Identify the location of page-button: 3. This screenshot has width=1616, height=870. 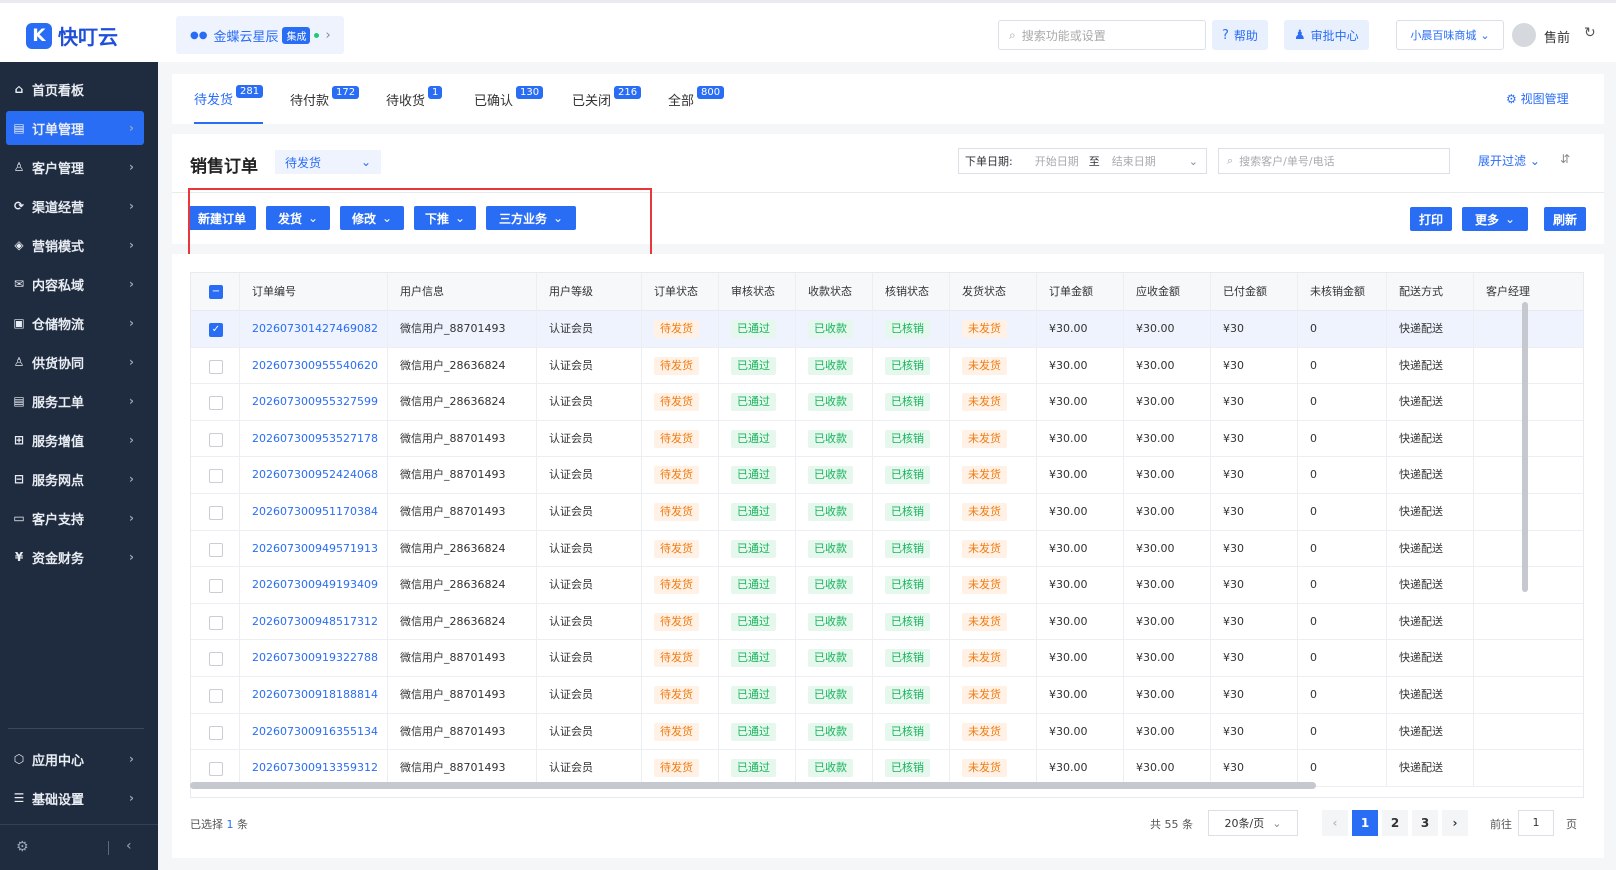
(1425, 823).